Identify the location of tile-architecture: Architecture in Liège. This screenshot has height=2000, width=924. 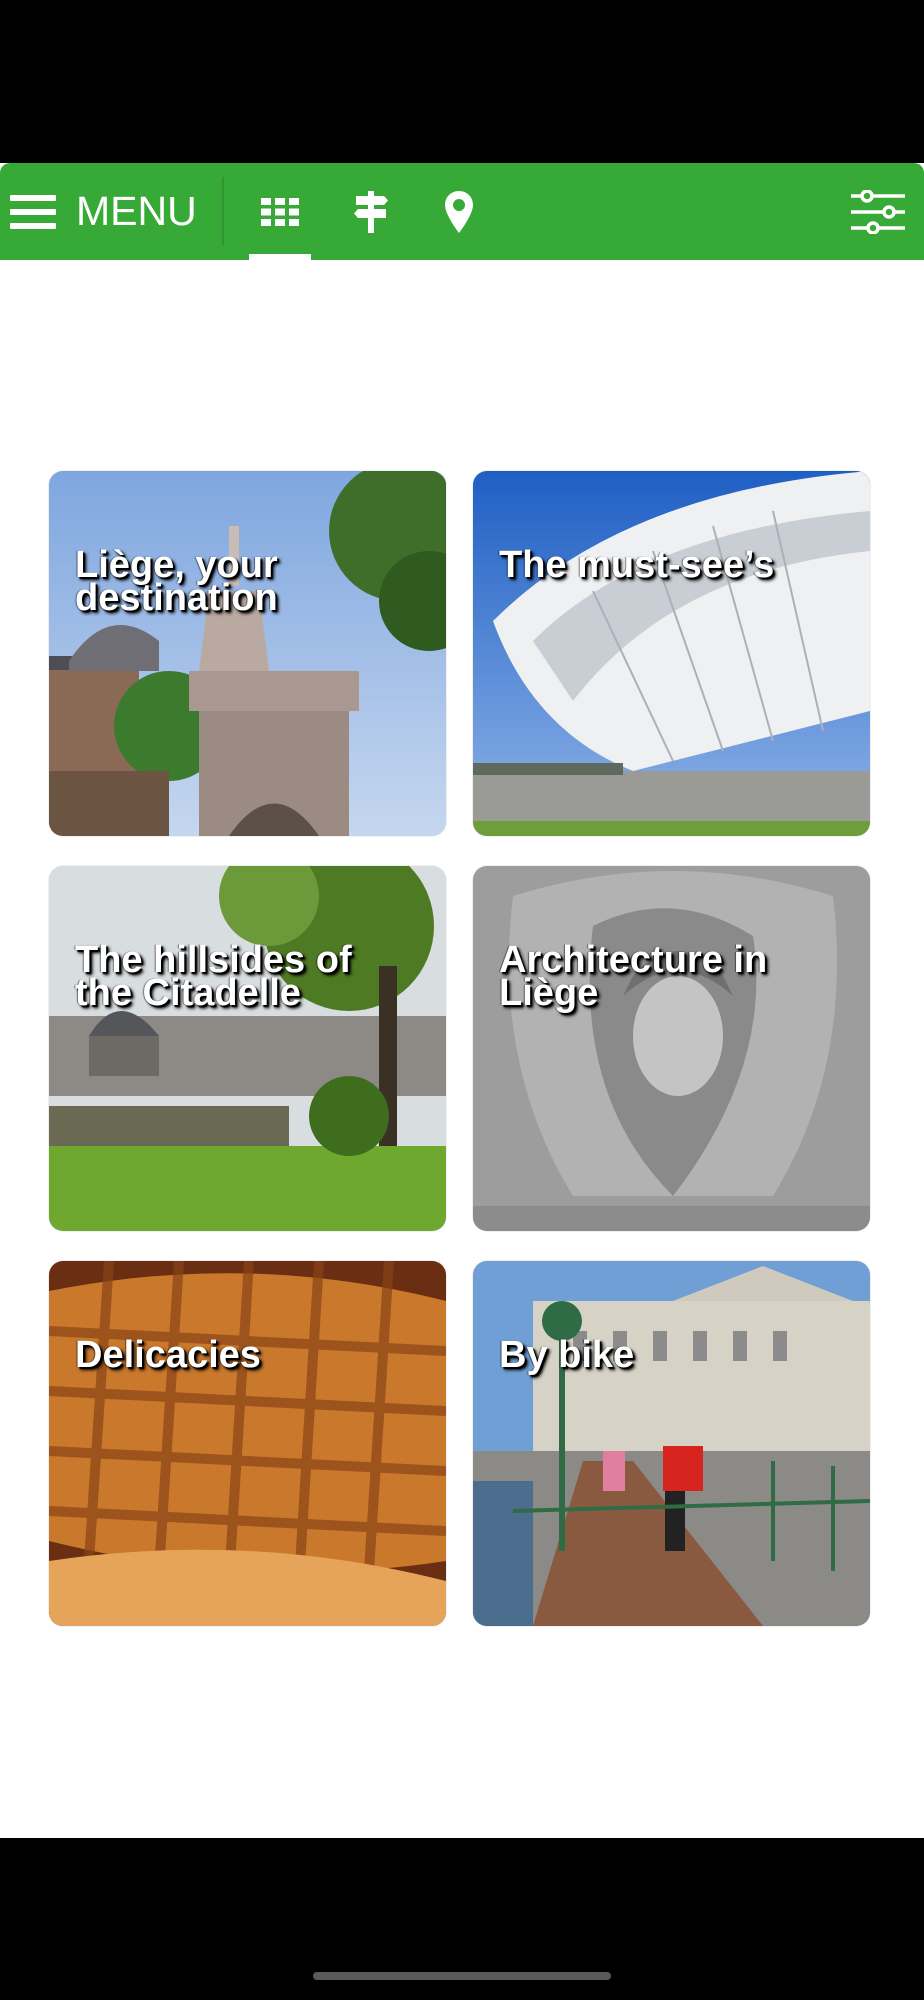
(671, 1048).